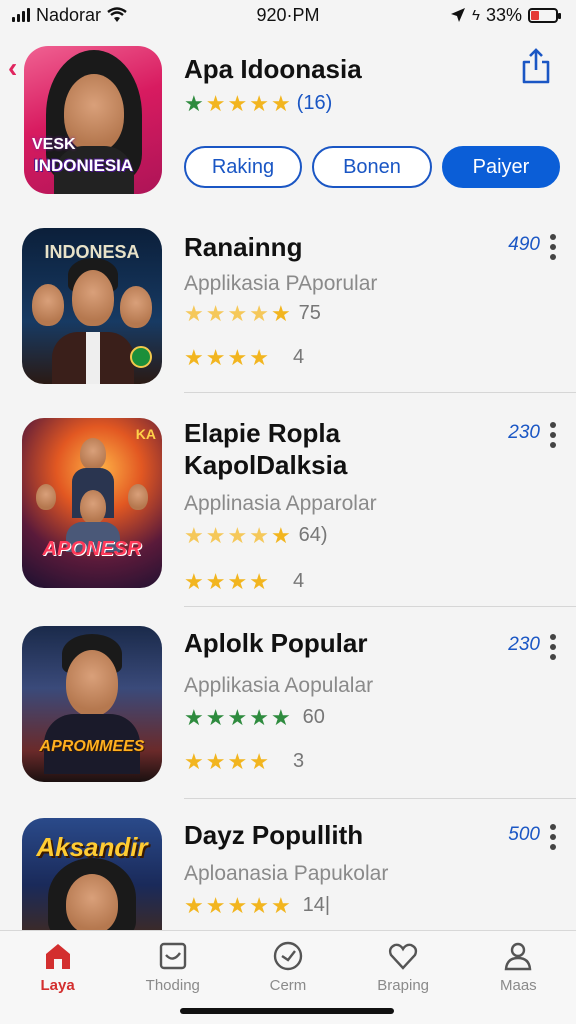 This screenshot has height=1024, width=576. What do you see at coordinates (476, 15) in the screenshot?
I see `charging-icon: ϟ` at bounding box center [476, 15].